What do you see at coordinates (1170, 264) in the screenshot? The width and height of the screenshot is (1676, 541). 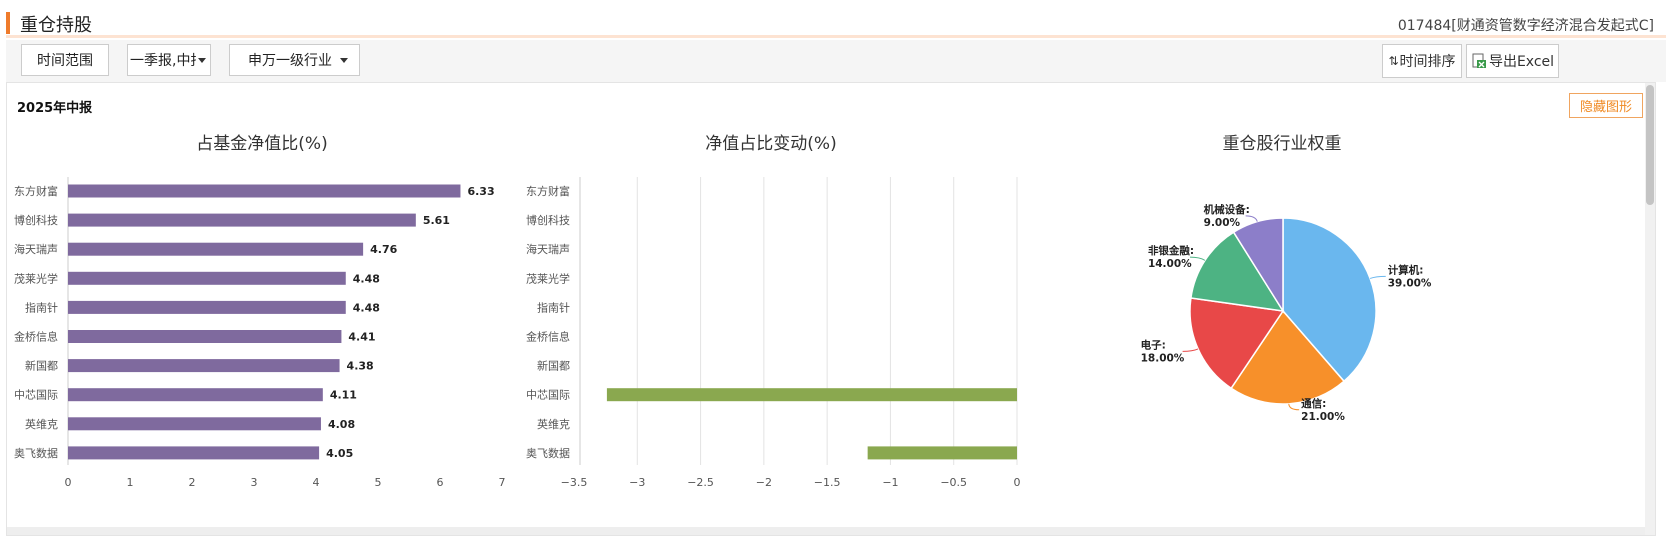 I see `pie-label-value: 14.00%` at bounding box center [1170, 264].